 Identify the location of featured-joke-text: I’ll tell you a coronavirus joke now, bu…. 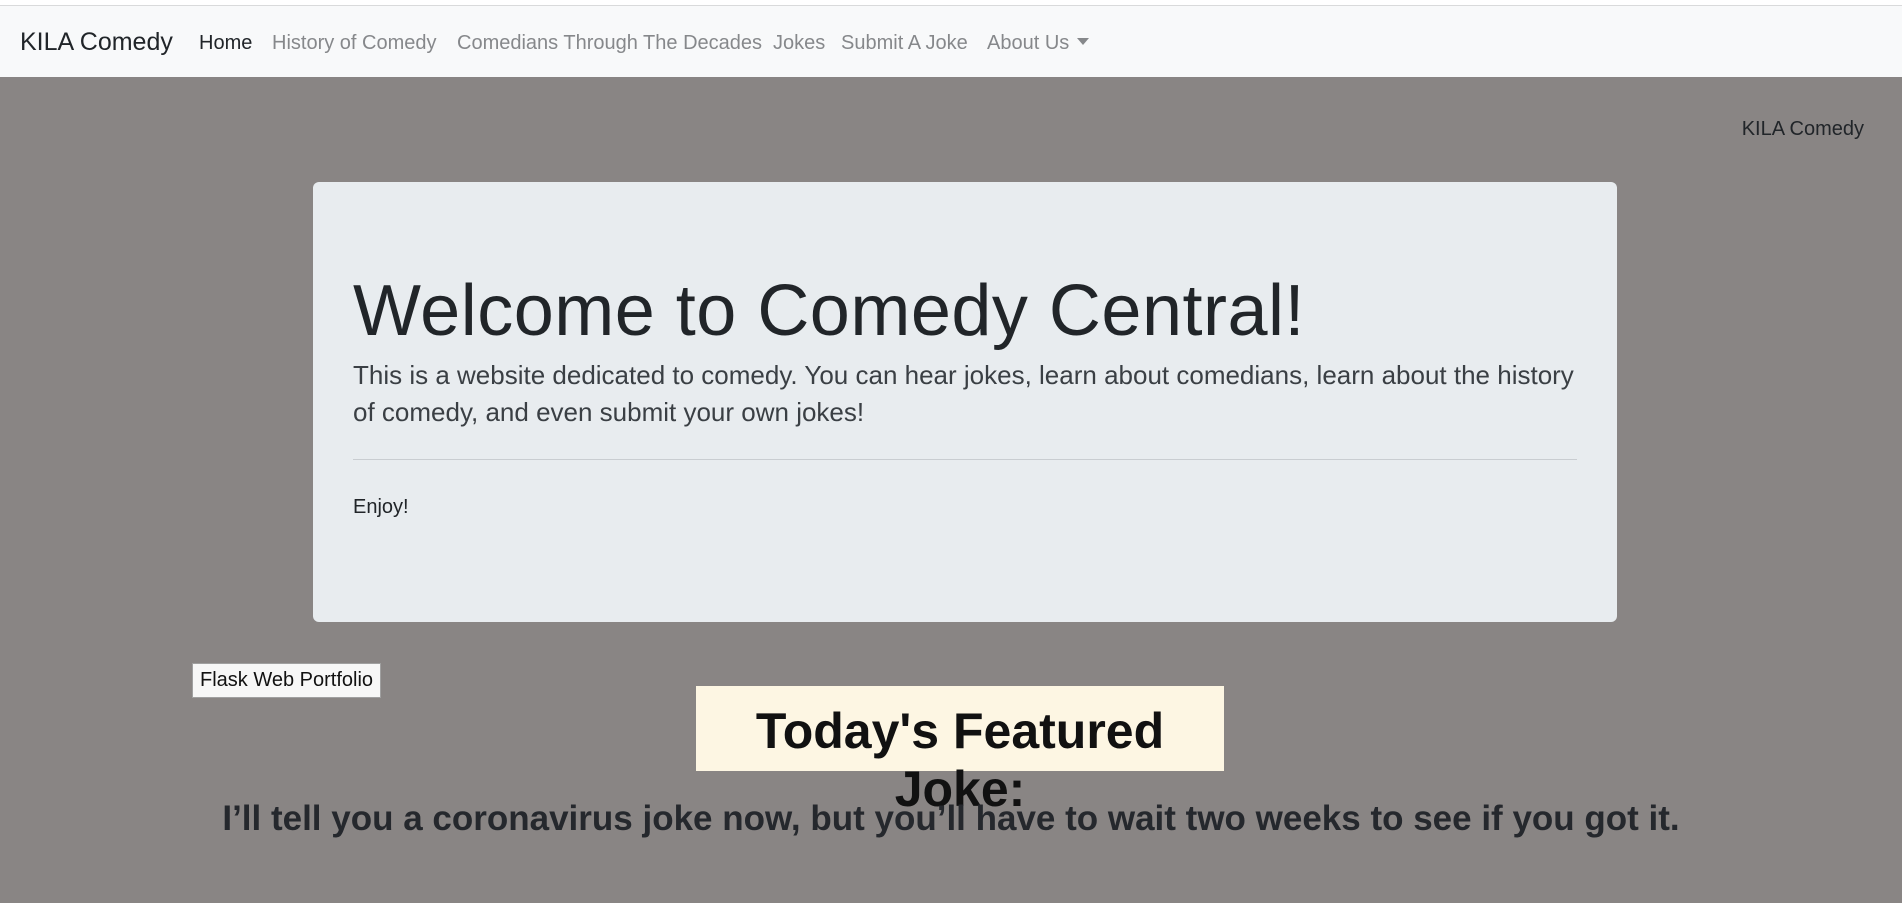
(951, 818).